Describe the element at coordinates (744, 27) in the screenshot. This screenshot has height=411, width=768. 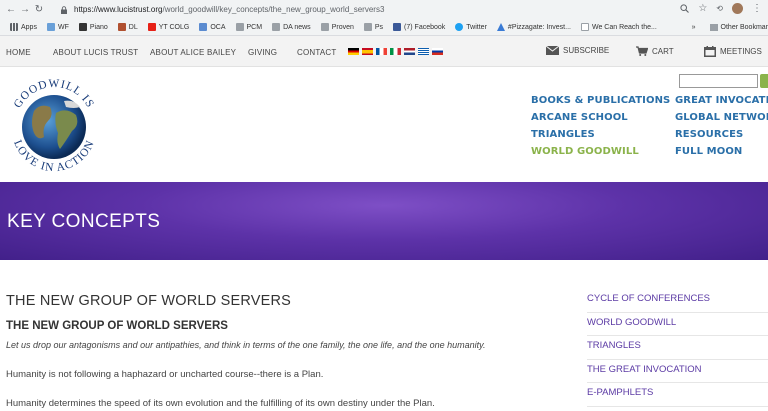
I see `other-bookmarks: Other Bookmar` at that location.